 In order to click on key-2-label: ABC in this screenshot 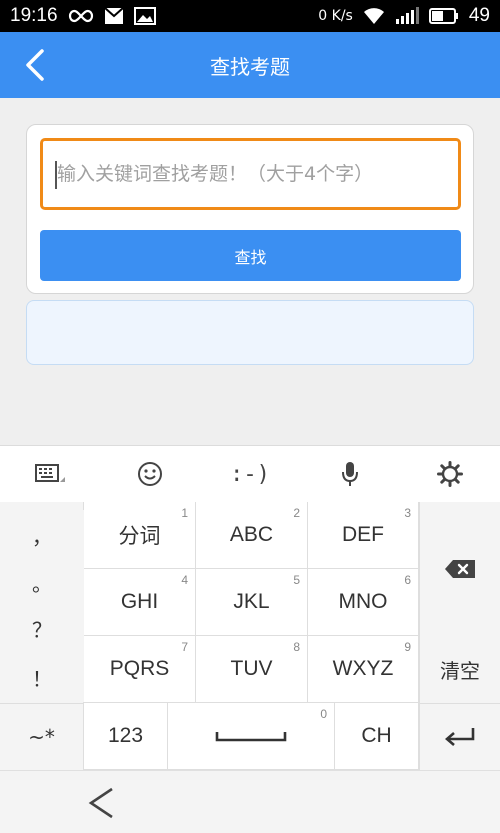, I will do `click(251, 534)`.